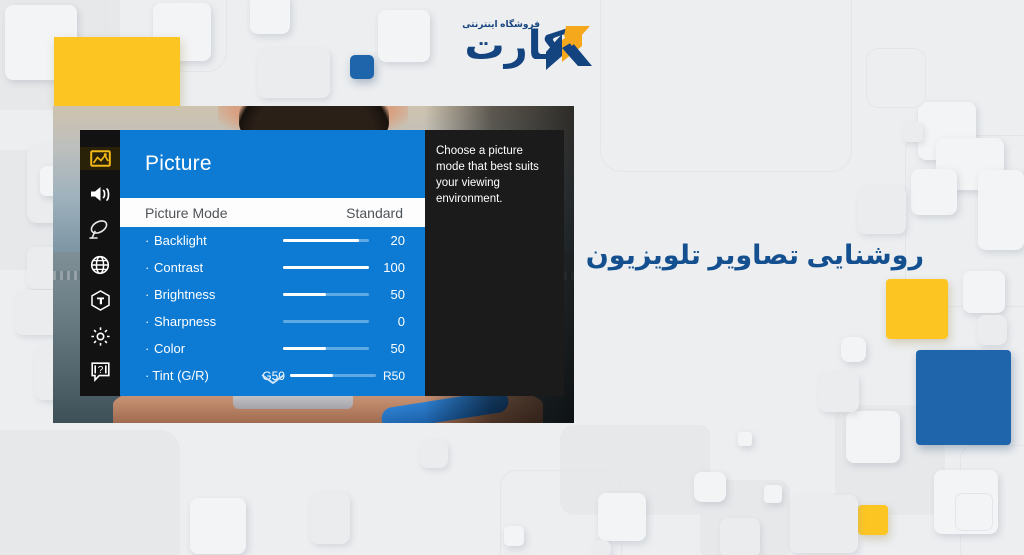 The height and width of the screenshot is (555, 1024). What do you see at coordinates (394, 267) in the screenshot?
I see `row-value: 100` at bounding box center [394, 267].